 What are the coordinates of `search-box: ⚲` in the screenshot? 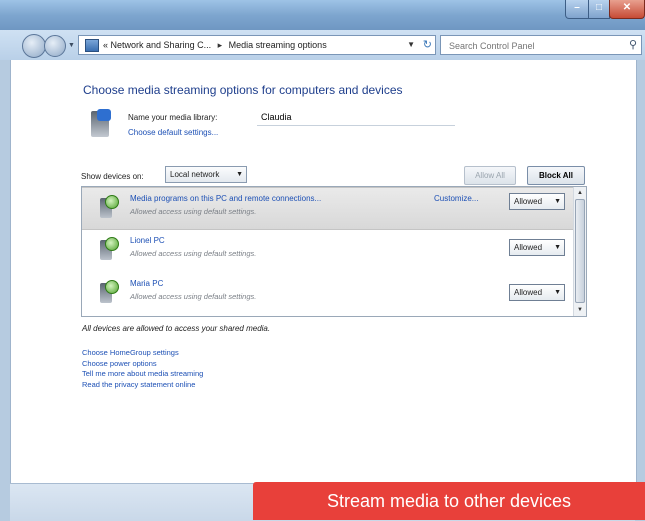 It's located at (541, 45).